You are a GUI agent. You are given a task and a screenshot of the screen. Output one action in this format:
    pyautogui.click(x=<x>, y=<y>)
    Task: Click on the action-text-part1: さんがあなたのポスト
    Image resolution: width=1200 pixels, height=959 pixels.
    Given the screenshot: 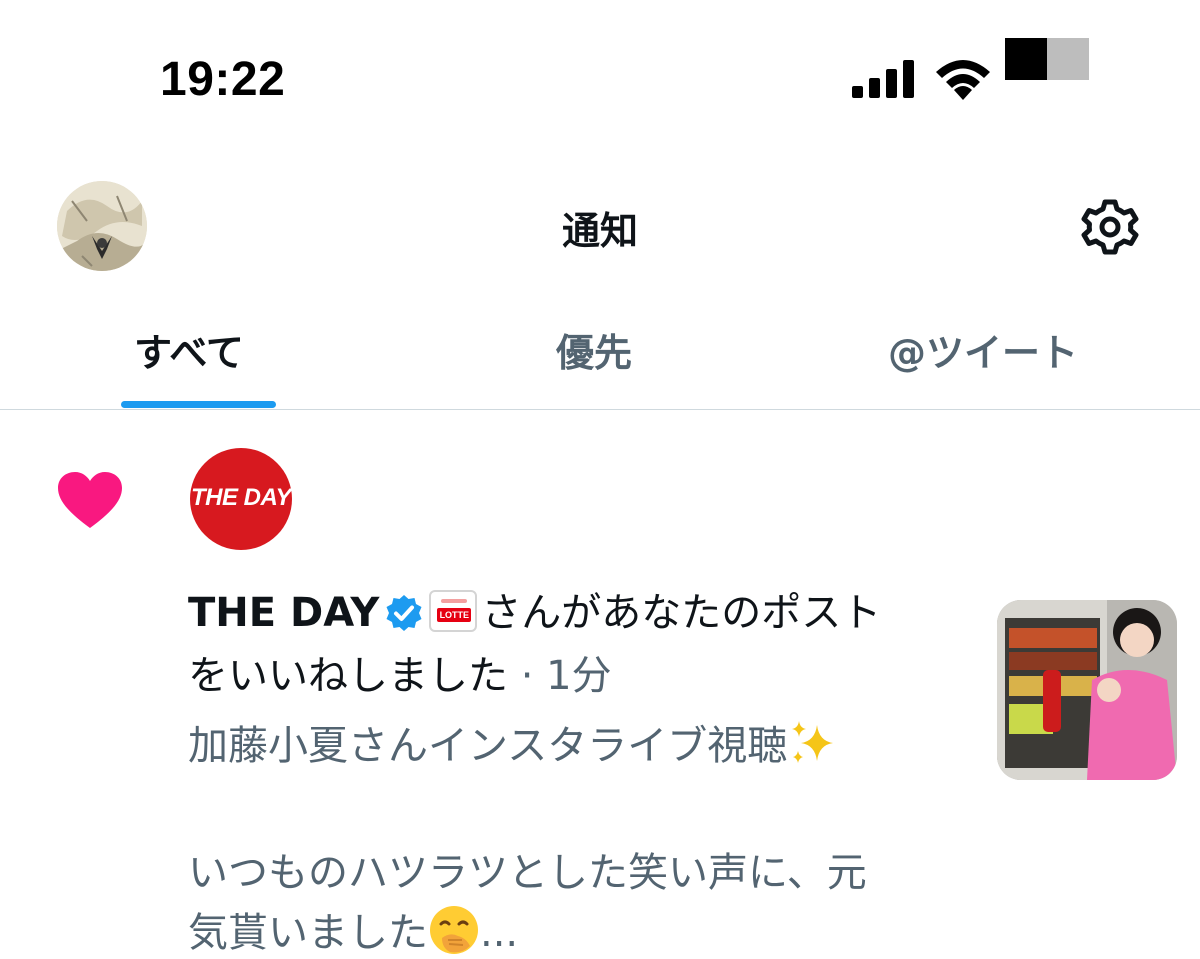 What is the action you would take?
    pyautogui.click(x=681, y=613)
    